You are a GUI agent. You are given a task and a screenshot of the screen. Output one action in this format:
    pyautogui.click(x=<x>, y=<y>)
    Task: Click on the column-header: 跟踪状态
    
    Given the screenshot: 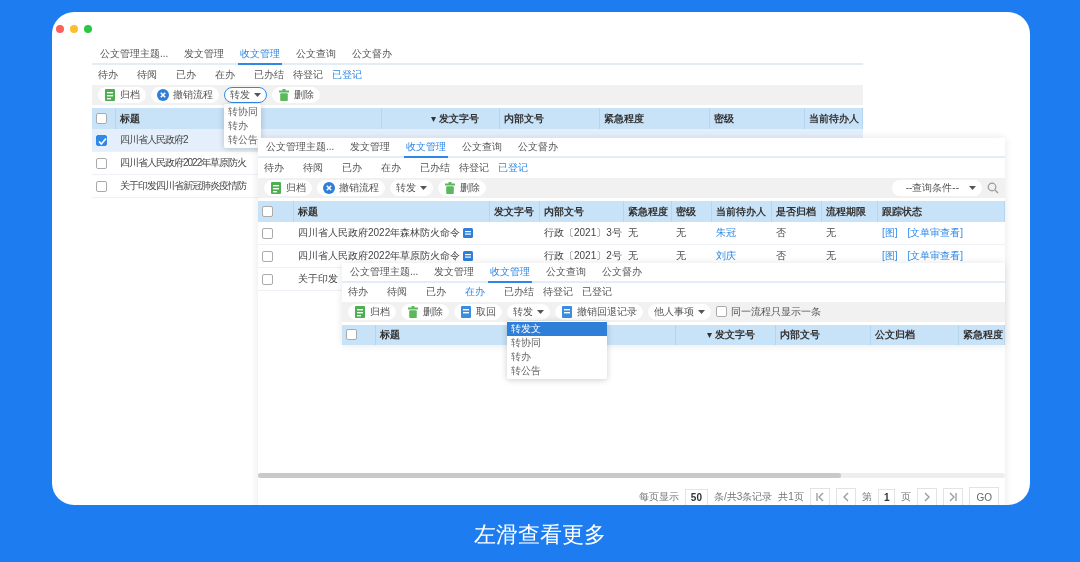 What is the action you would take?
    pyautogui.click(x=902, y=211)
    